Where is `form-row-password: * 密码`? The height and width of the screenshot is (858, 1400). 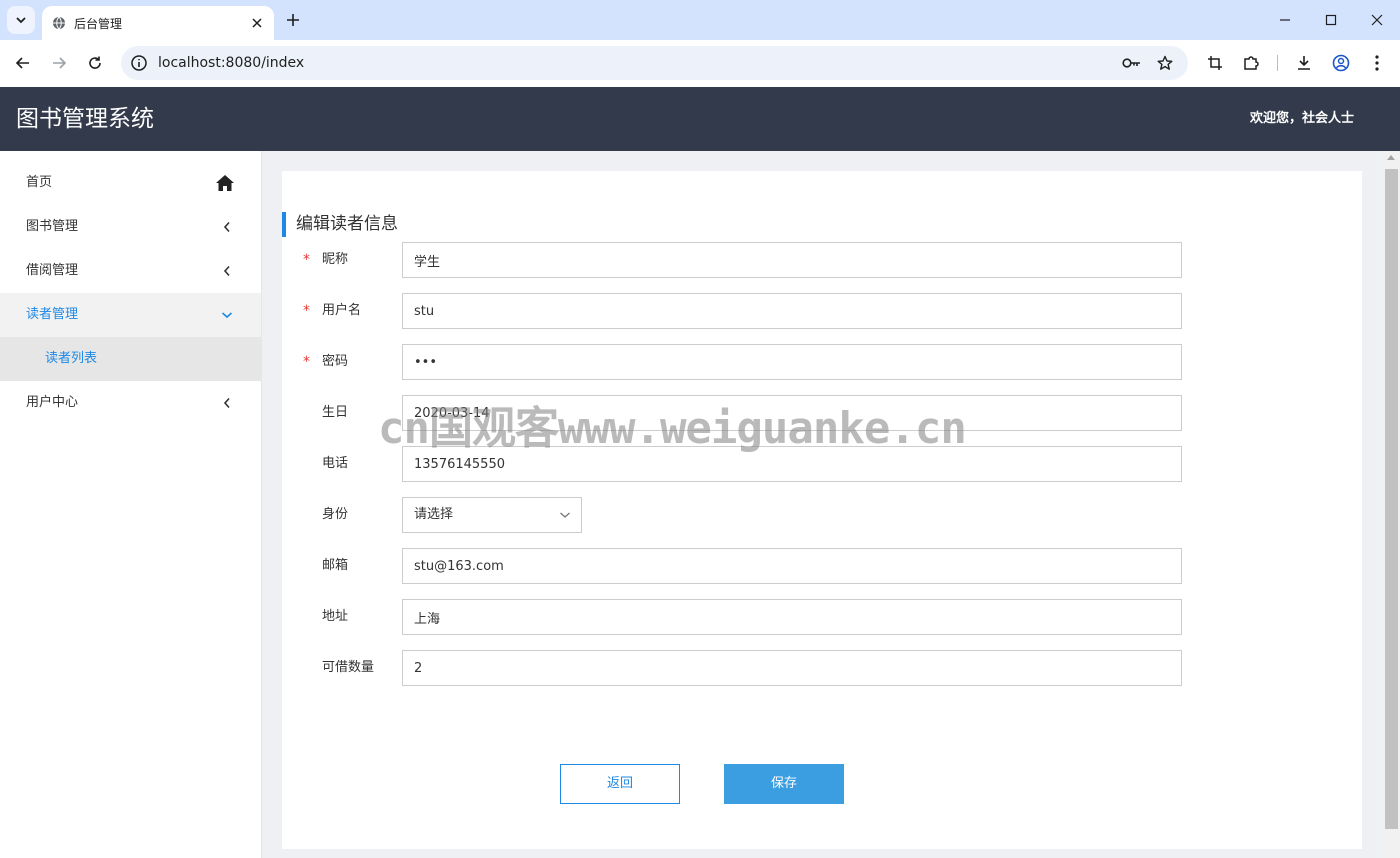 form-row-password: * 密码 is located at coordinates (822, 362).